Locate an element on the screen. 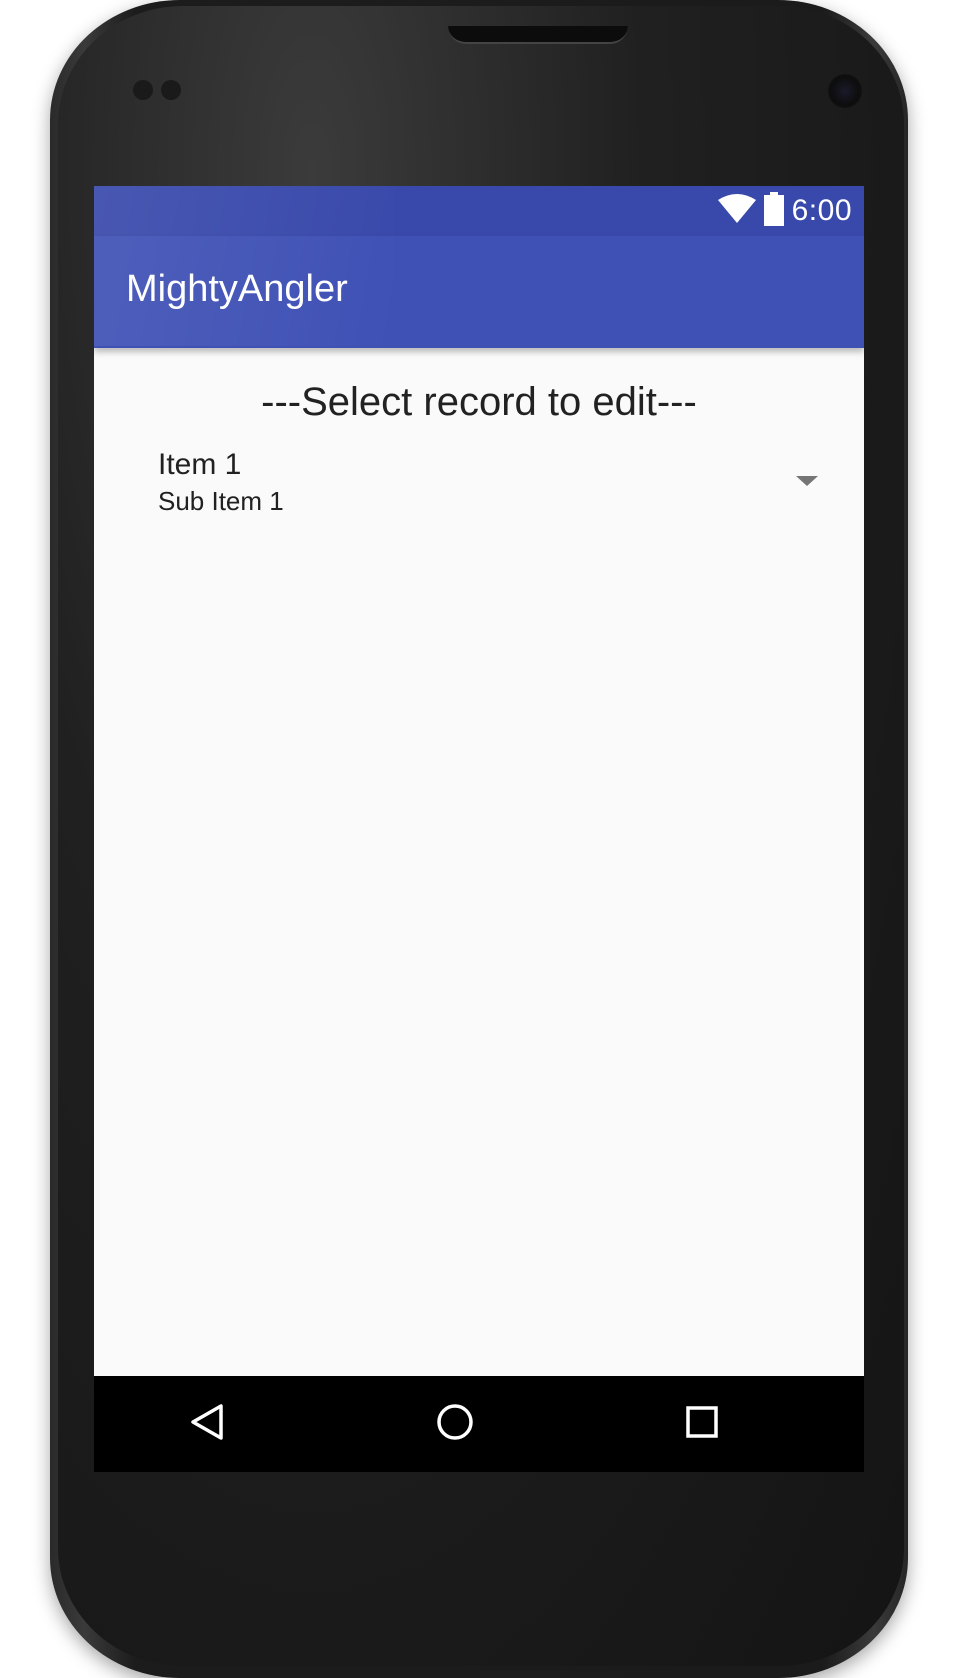 Image resolution: width=958 pixels, height=1678 pixels. status-bar: 6:00 is located at coordinates (479, 211).